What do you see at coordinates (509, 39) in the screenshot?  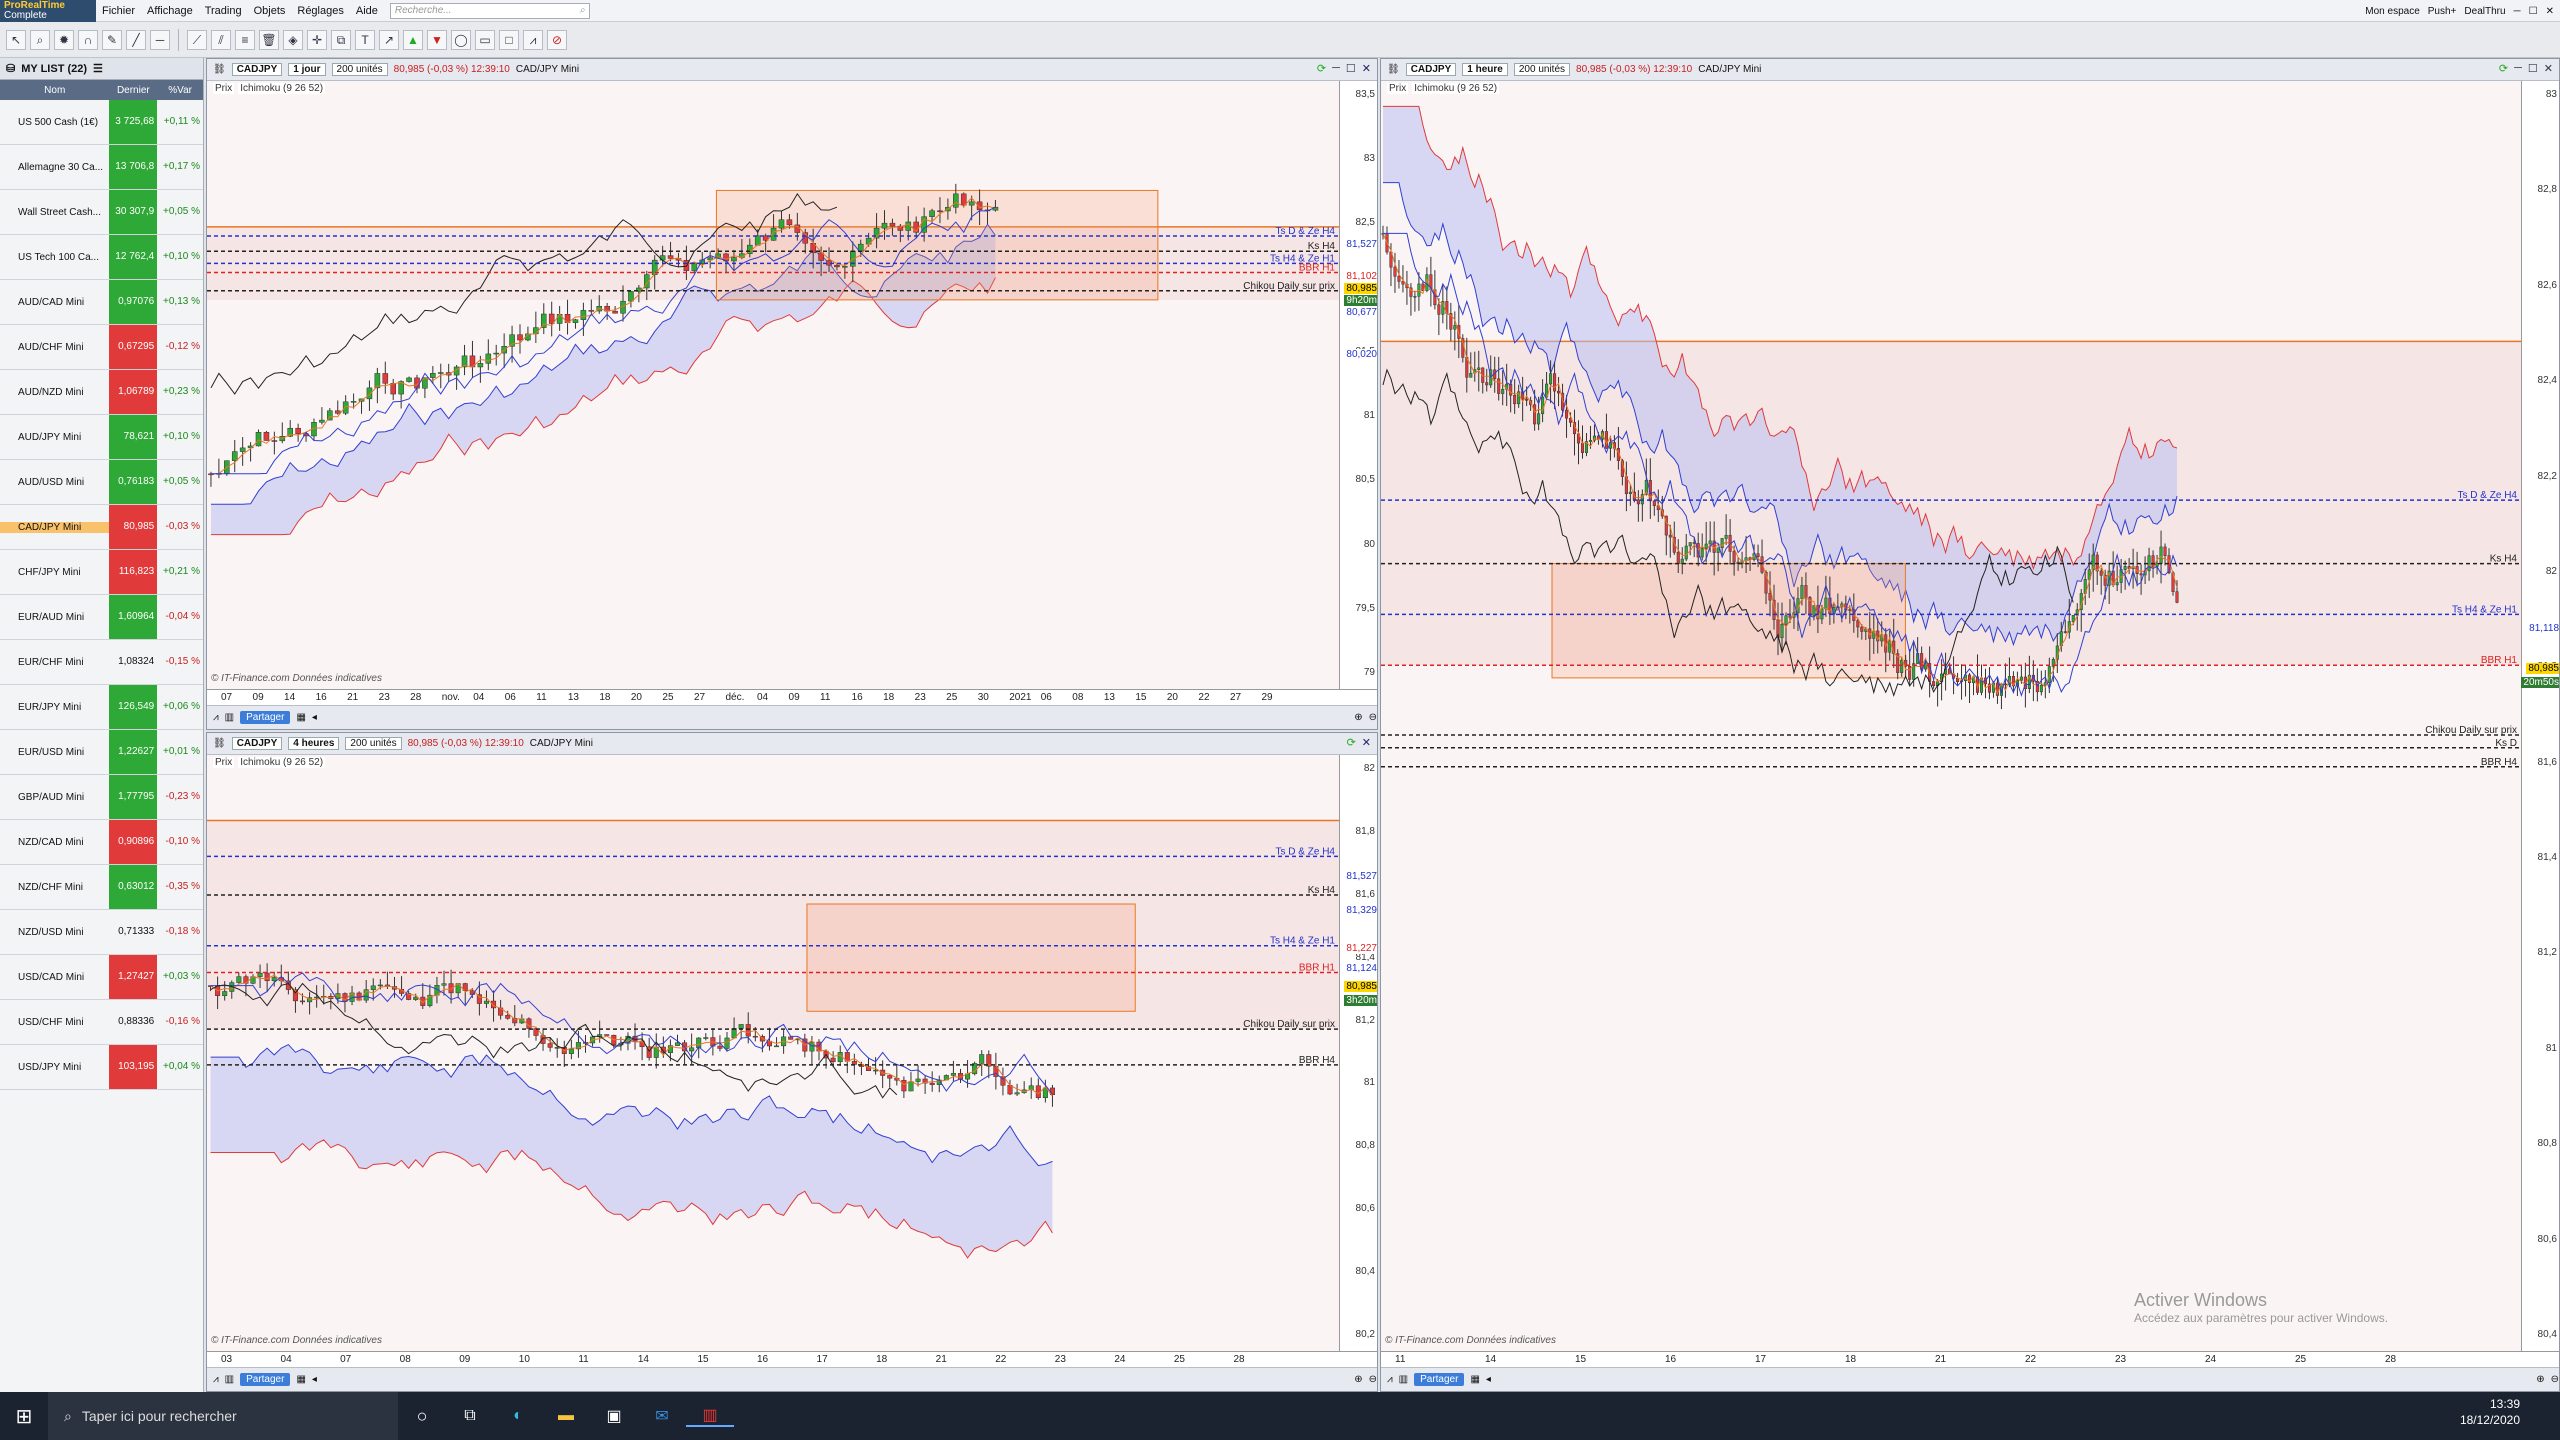 I see `square-tool-icon: □` at bounding box center [509, 39].